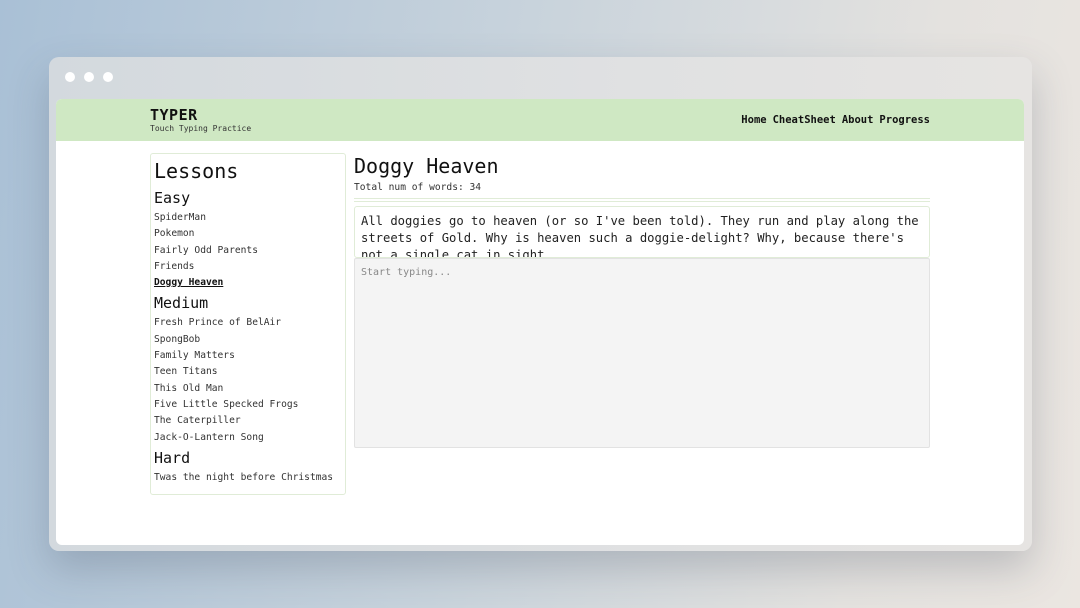  Describe the element at coordinates (642, 200) in the screenshot. I see `divider` at that location.